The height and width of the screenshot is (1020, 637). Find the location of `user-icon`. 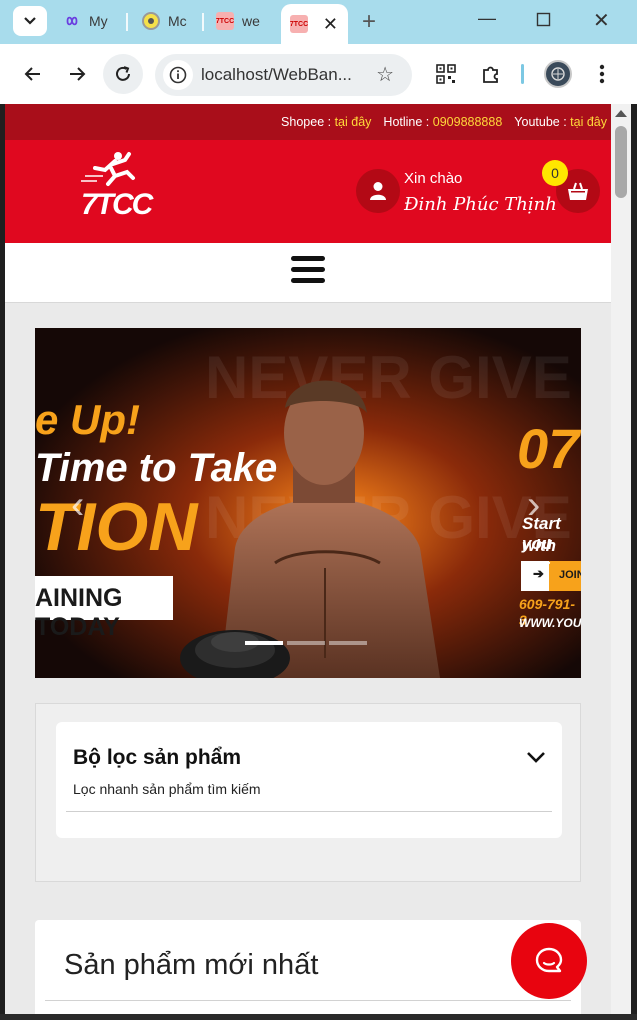

user-icon is located at coordinates (378, 191).